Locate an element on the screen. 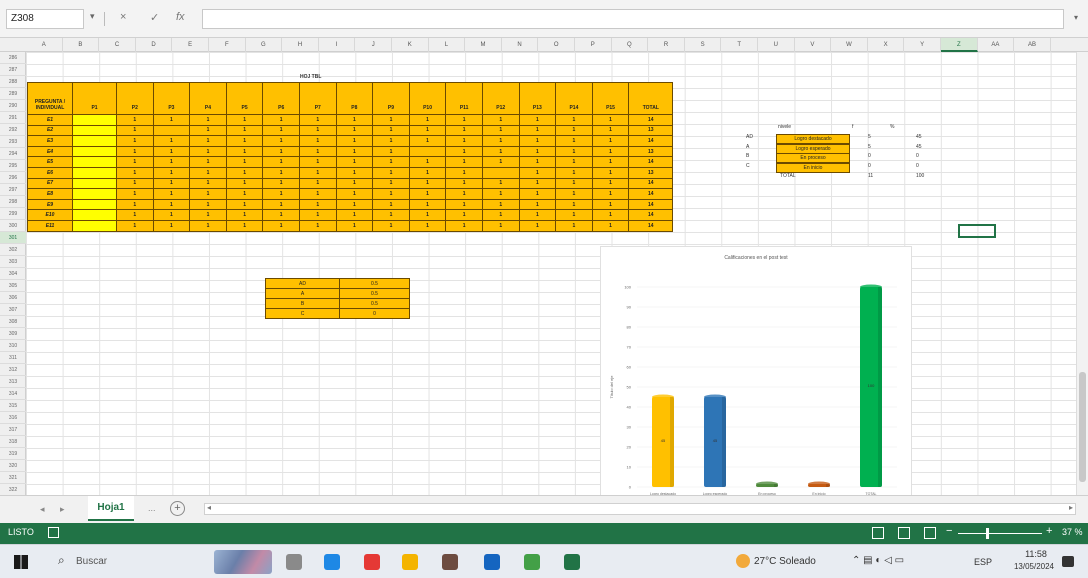 The image size is (1088, 578). column-header: G is located at coordinates (264, 45).